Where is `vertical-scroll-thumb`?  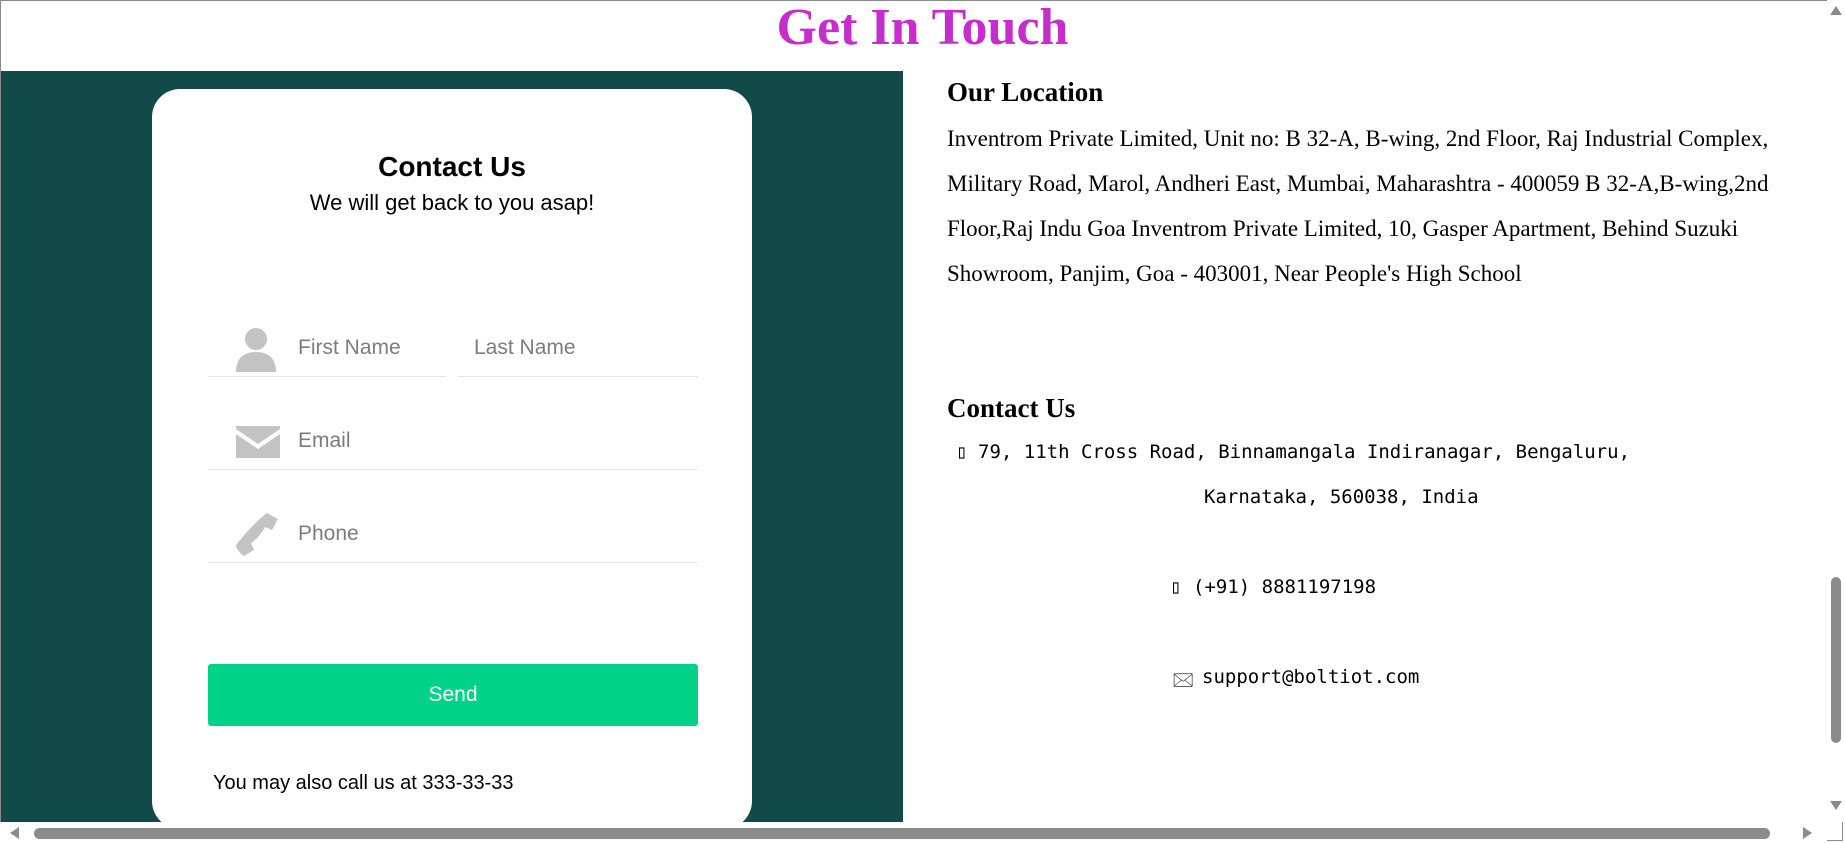 vertical-scroll-thumb is located at coordinates (1836, 660).